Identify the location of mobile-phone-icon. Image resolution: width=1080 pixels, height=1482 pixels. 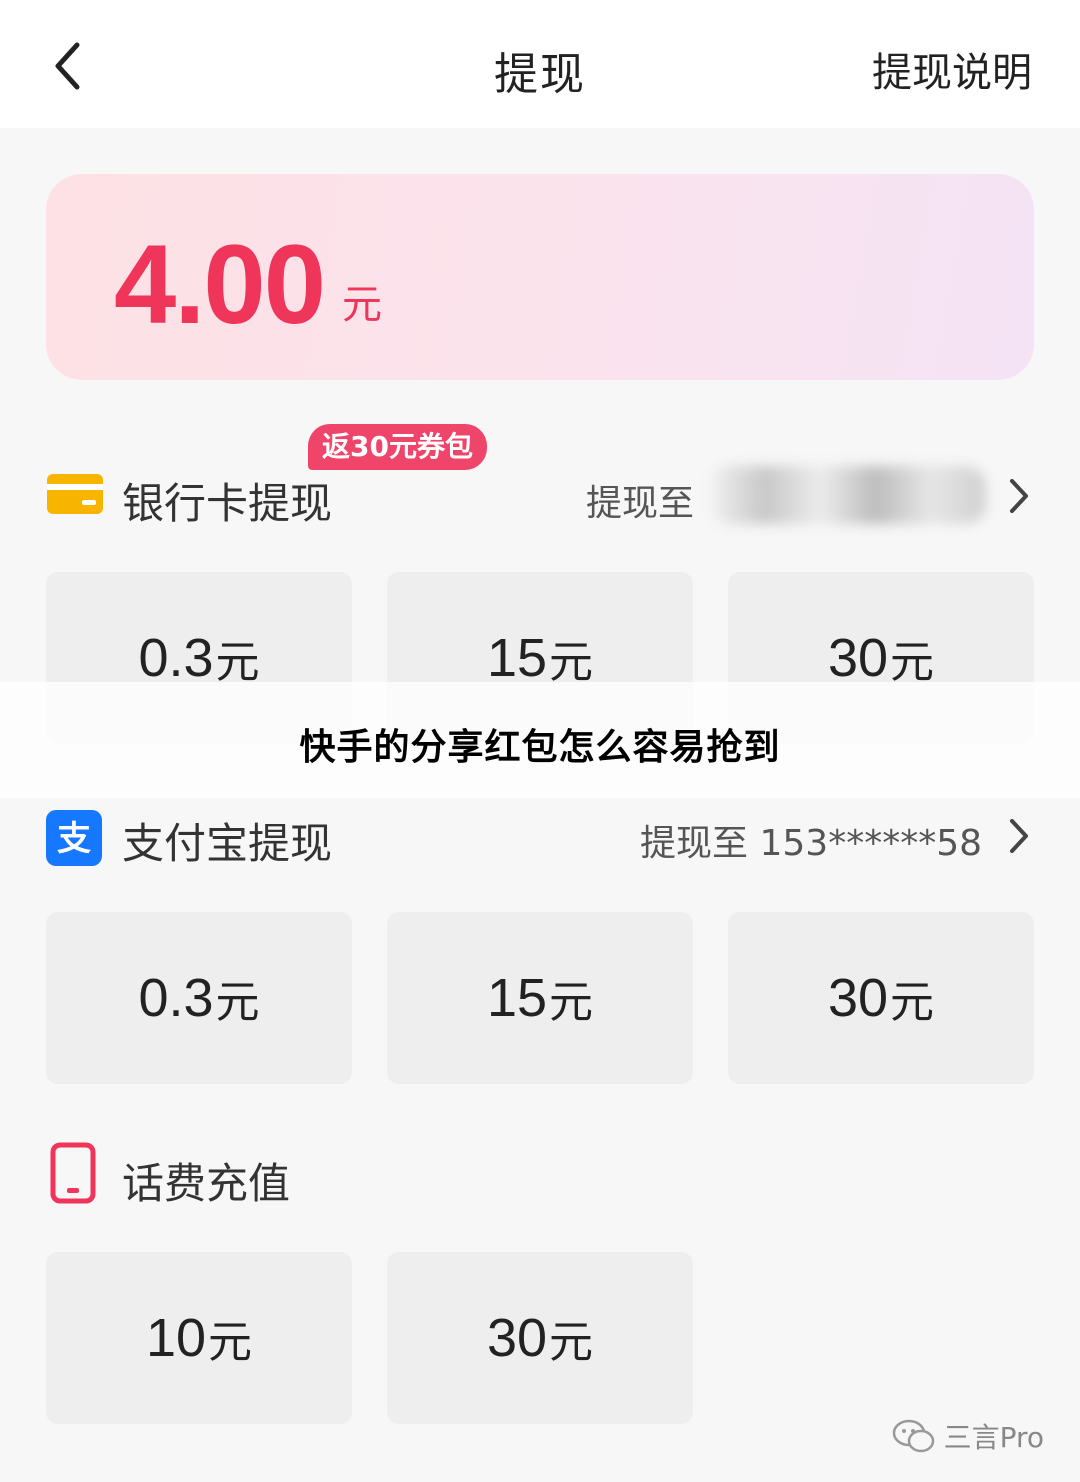
(73, 1175).